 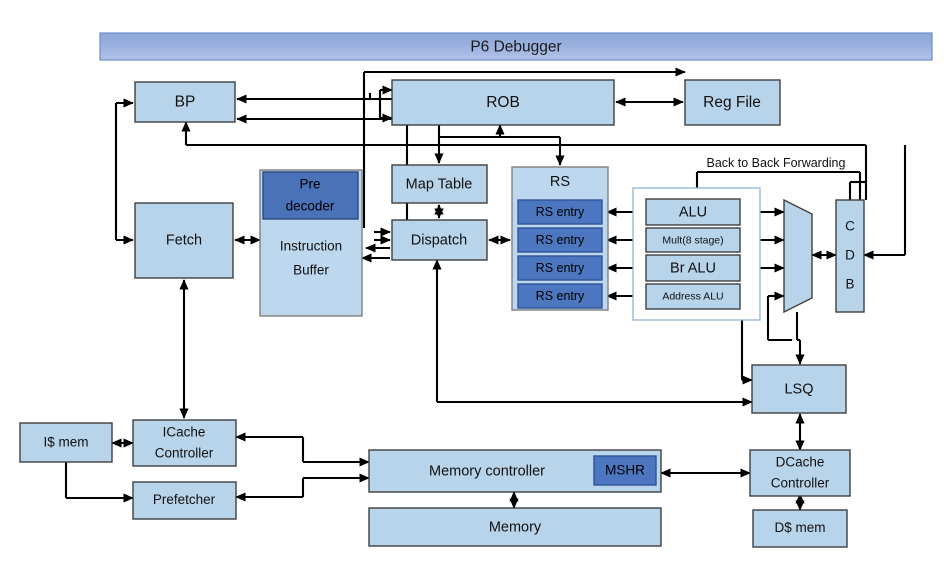 I want to click on connector-prefetcher-memctrl, so click(x=302, y=487).